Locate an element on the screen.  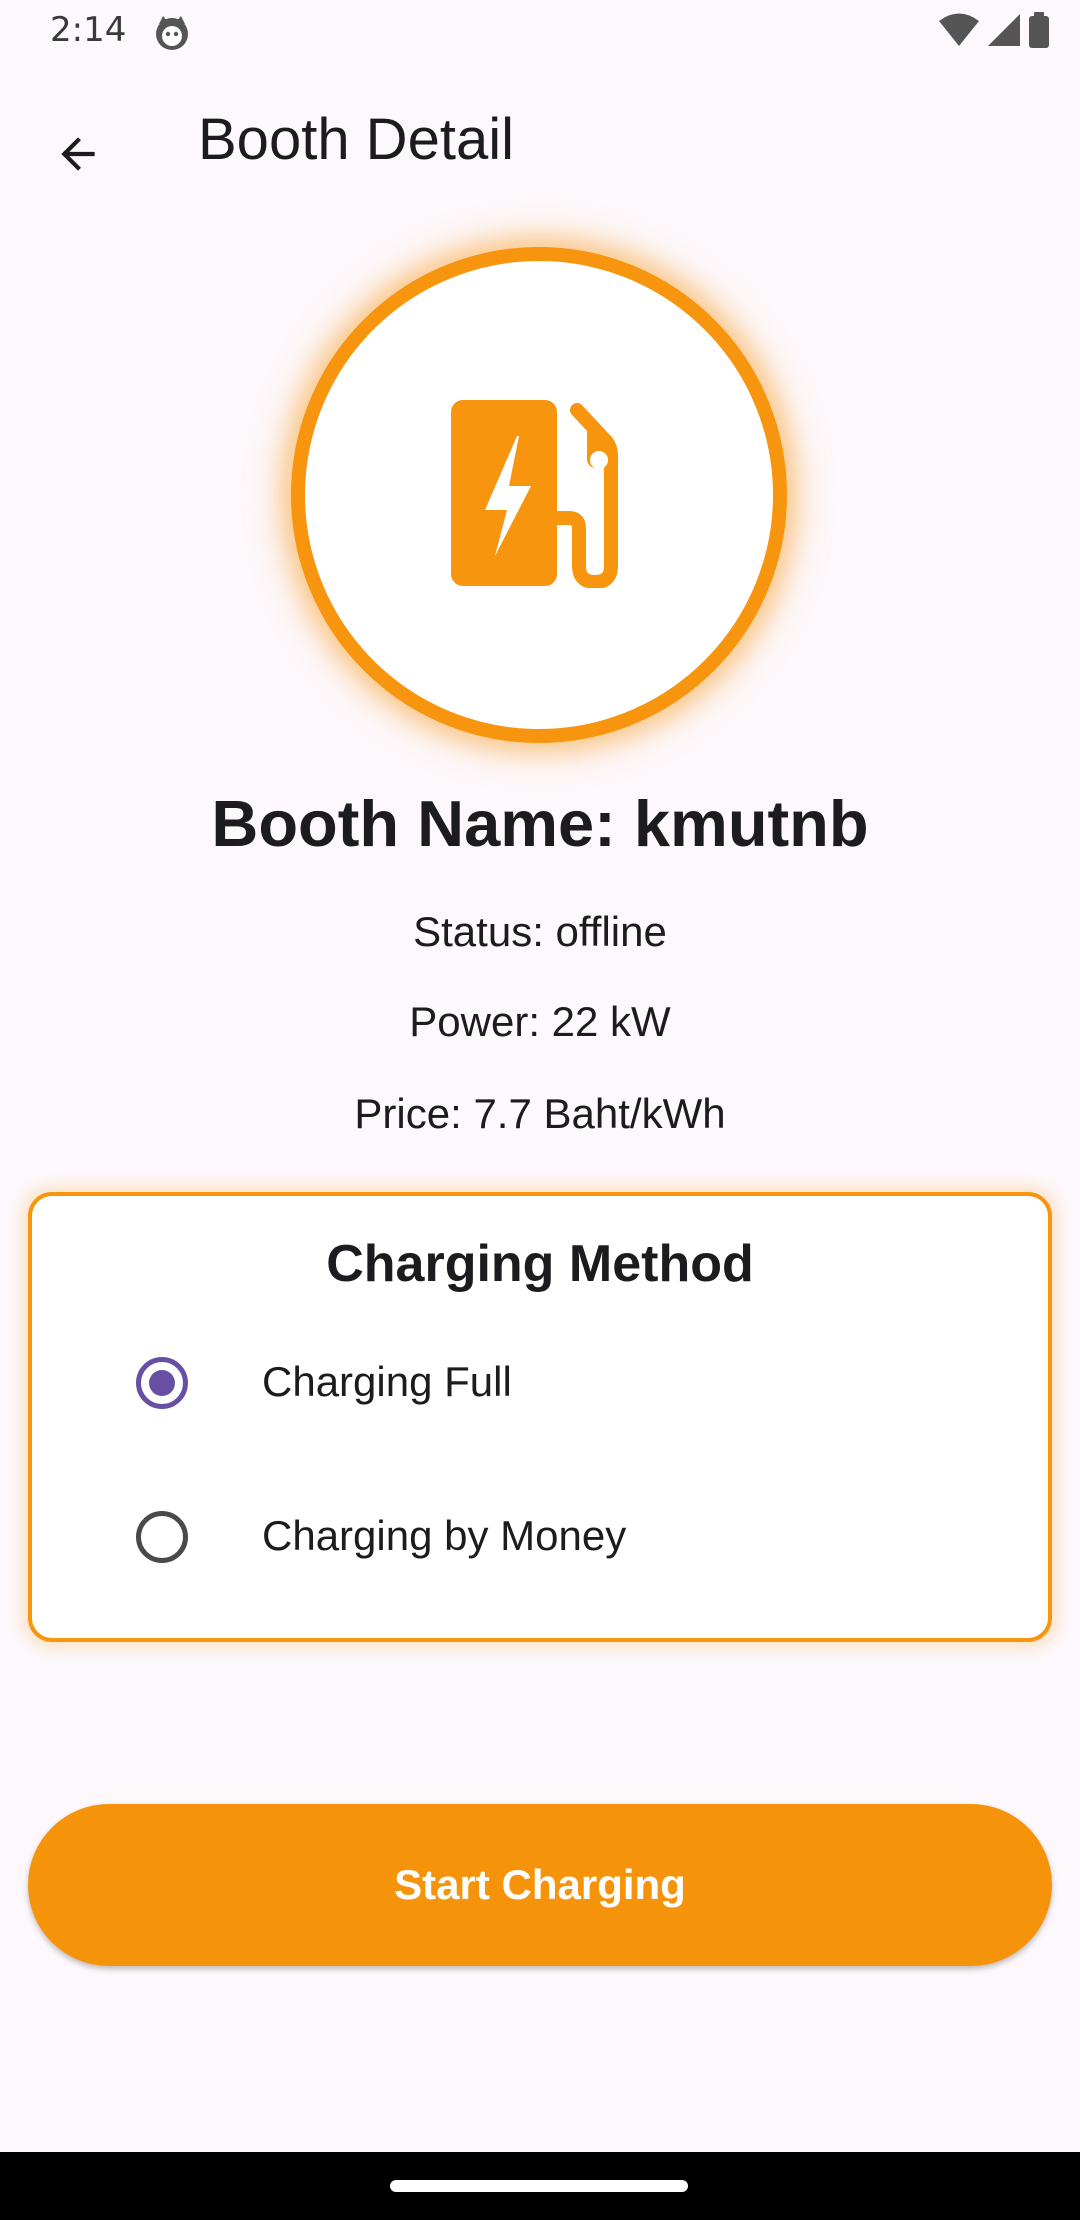
charging-option-full: Charging Full is located at coordinates (540, 1383).